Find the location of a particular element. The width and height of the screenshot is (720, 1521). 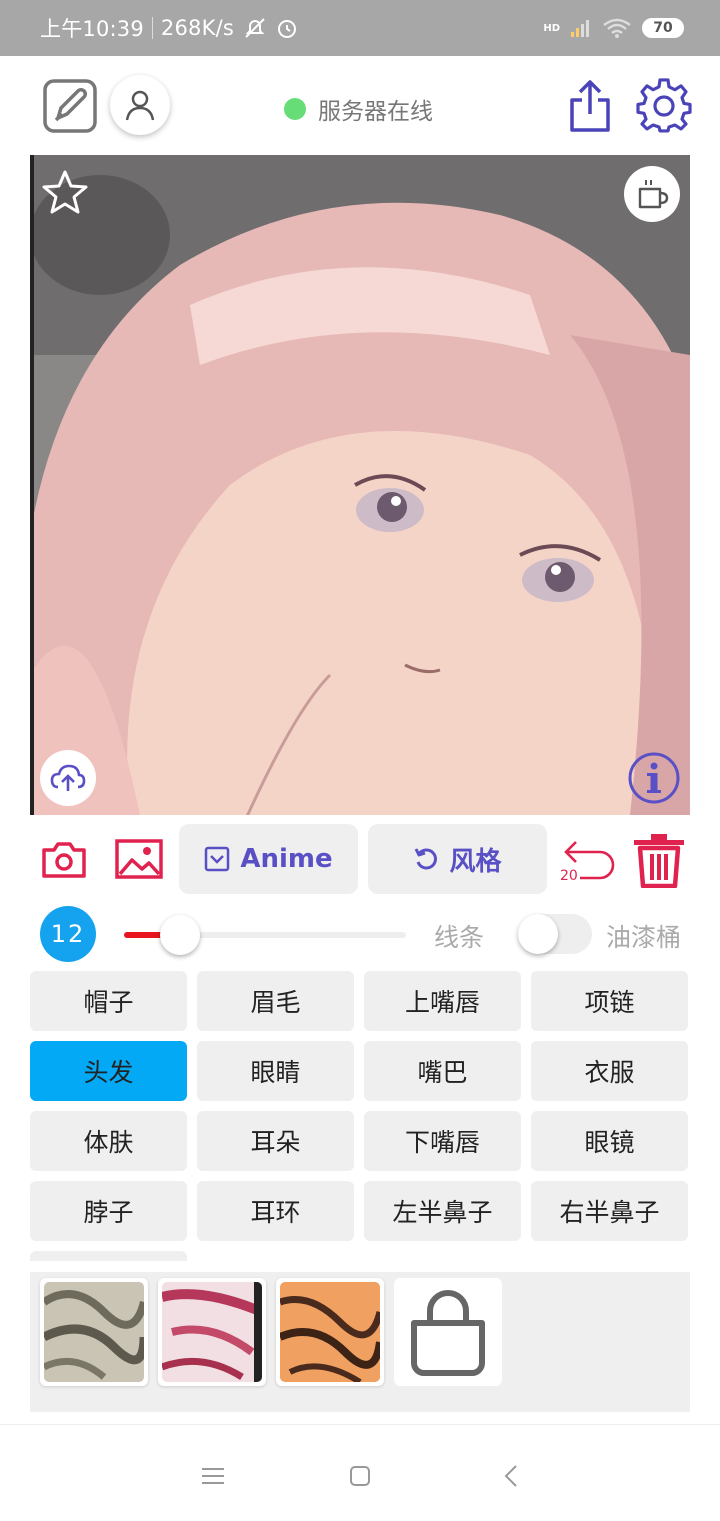

status-speed: 268K/s is located at coordinates (197, 28).